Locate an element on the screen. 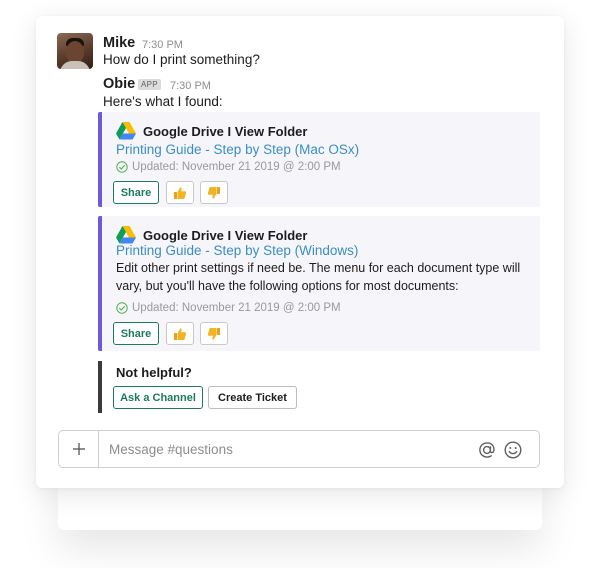 The image size is (600, 568). ask-a-channel-button: Ask a Channel is located at coordinates (158, 397).